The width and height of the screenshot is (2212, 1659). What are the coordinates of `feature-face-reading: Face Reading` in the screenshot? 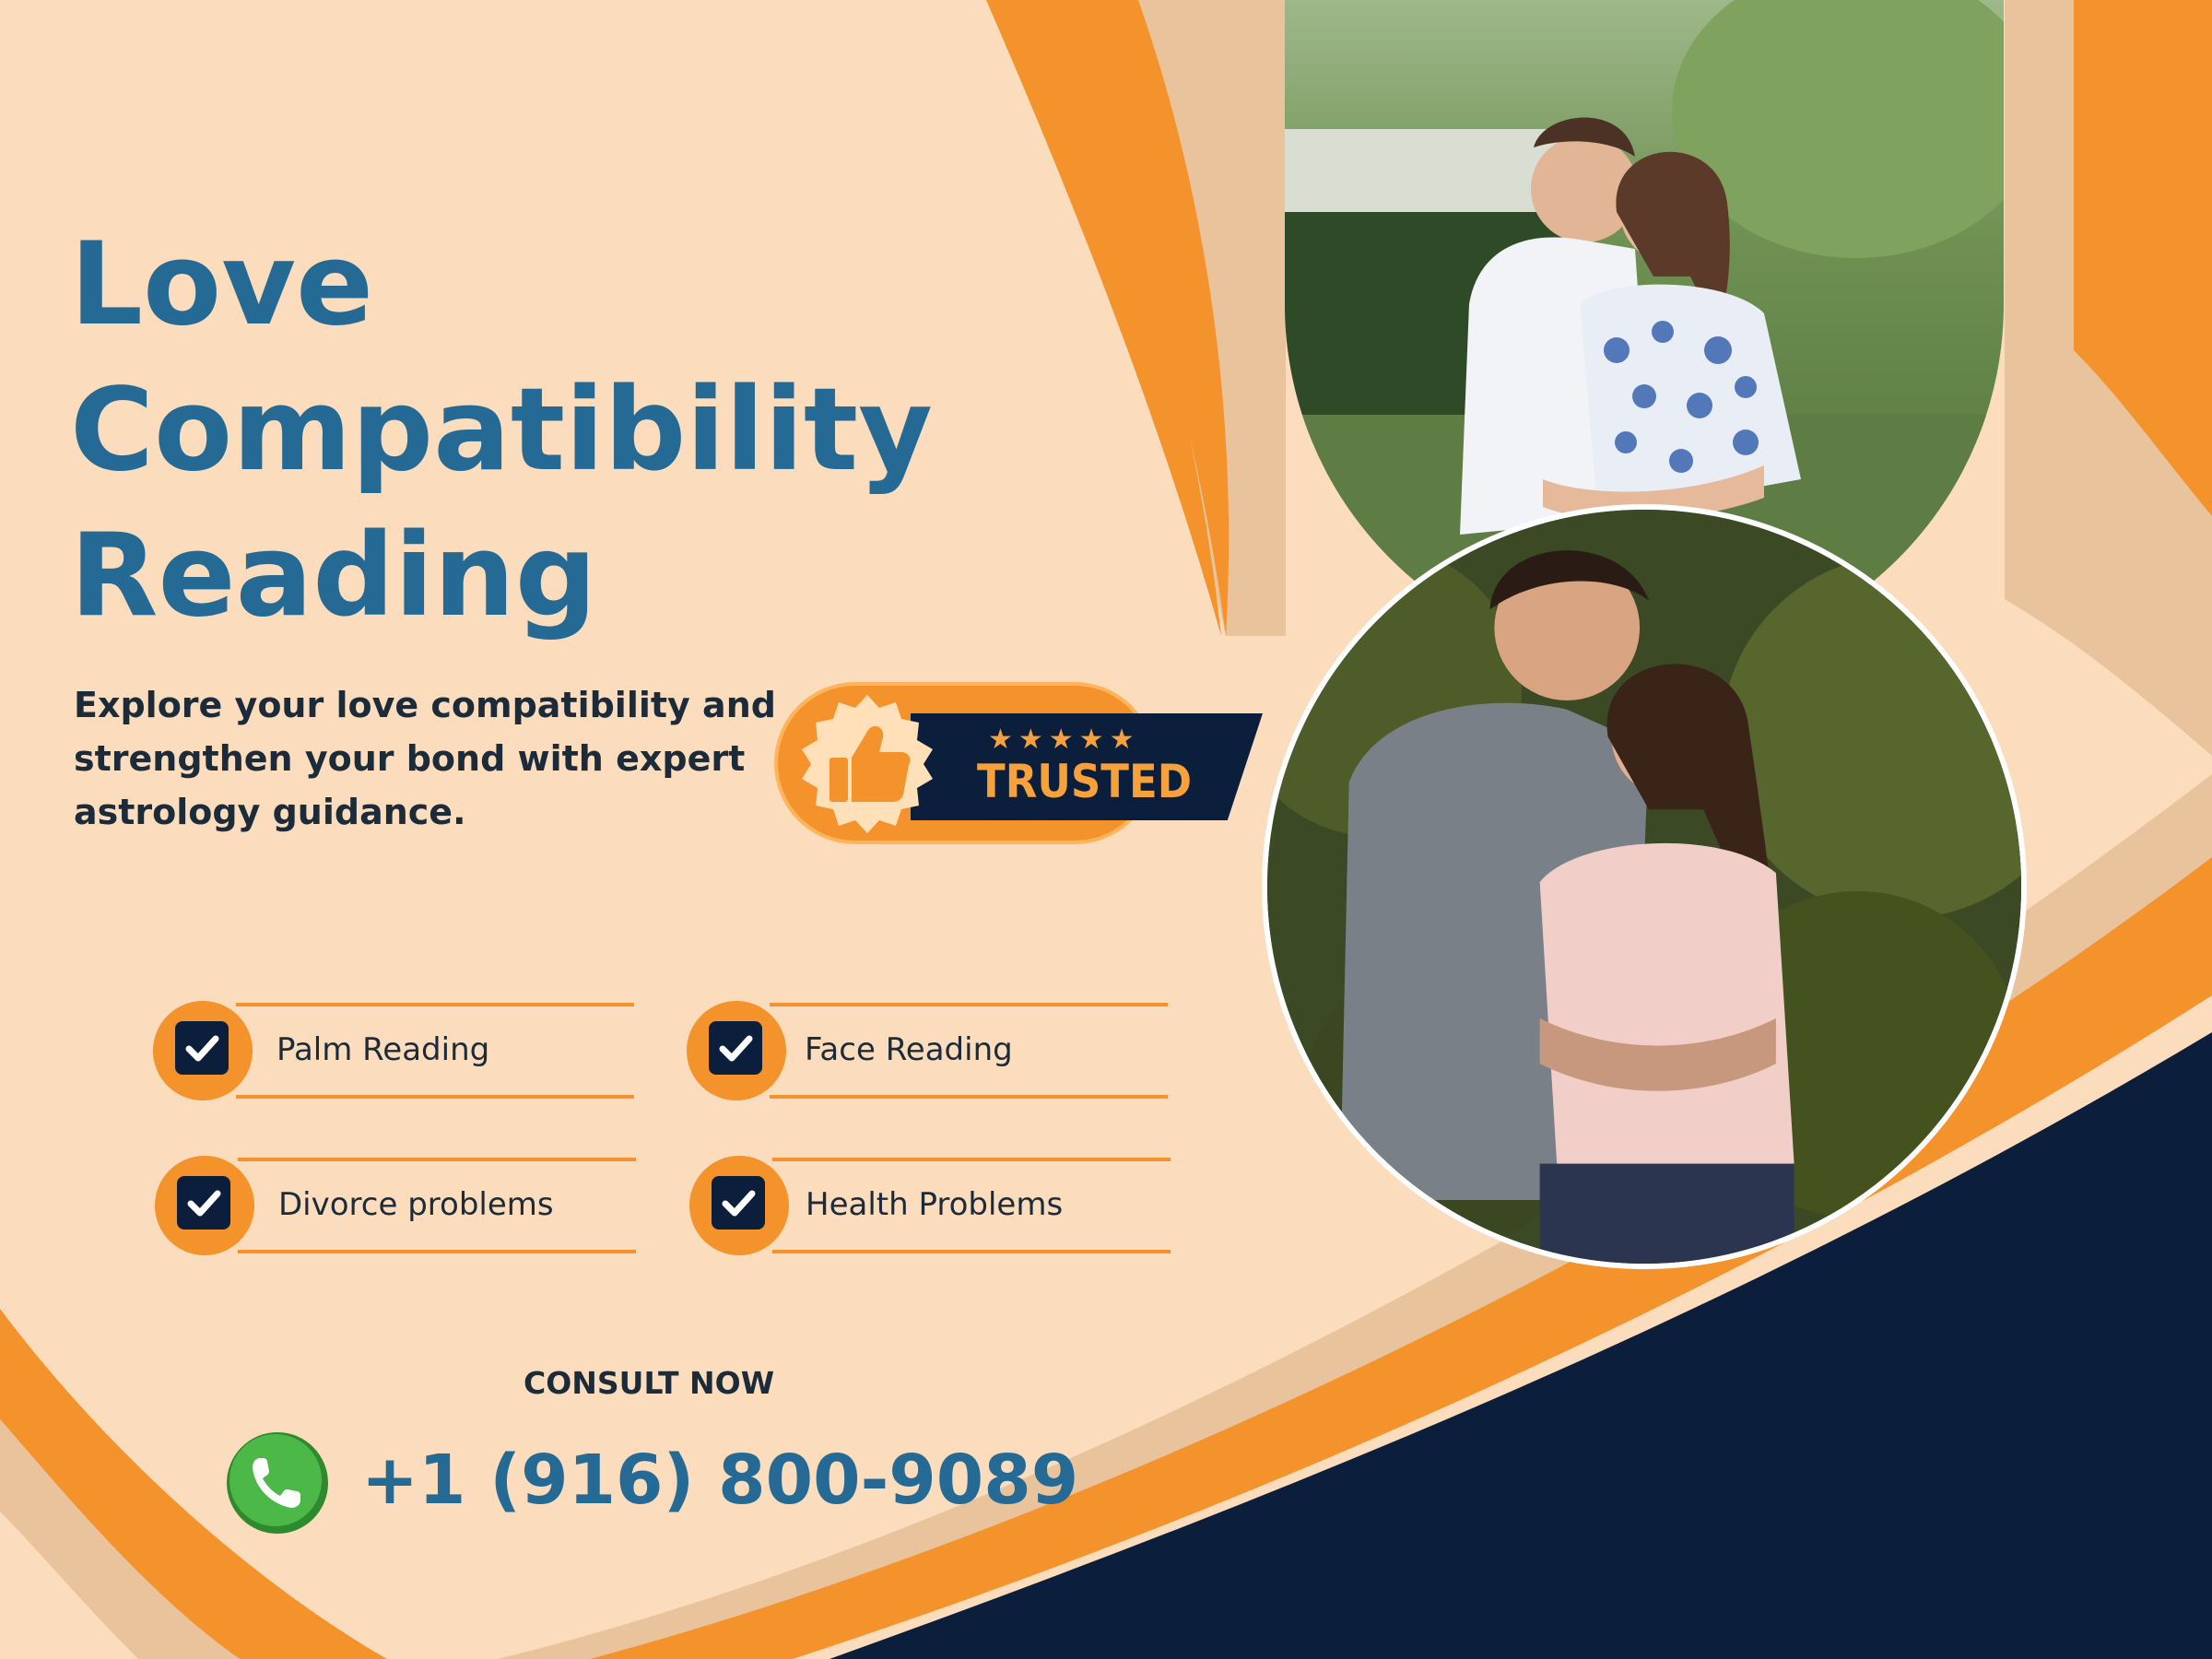 It's located at (931, 1052).